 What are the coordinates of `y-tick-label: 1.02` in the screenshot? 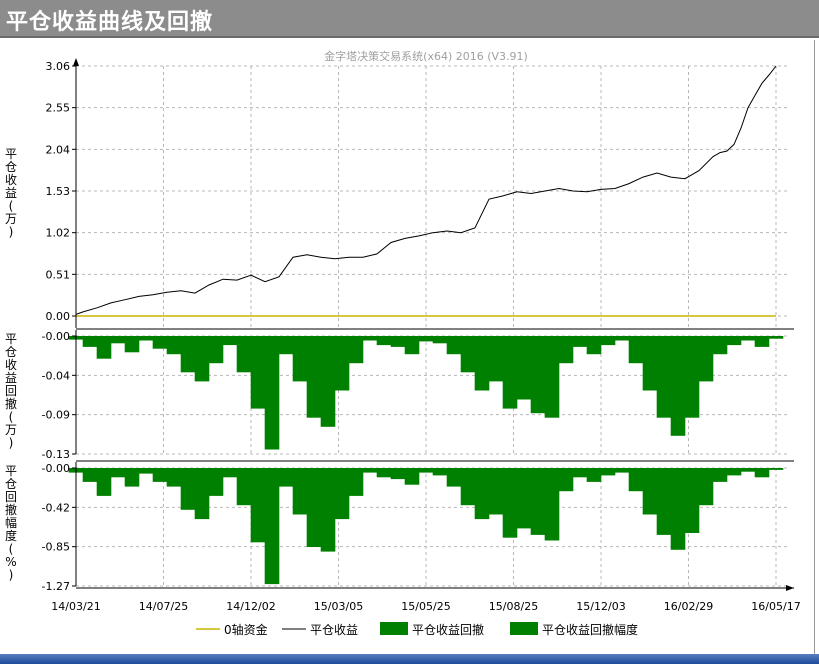 It's located at (58, 233).